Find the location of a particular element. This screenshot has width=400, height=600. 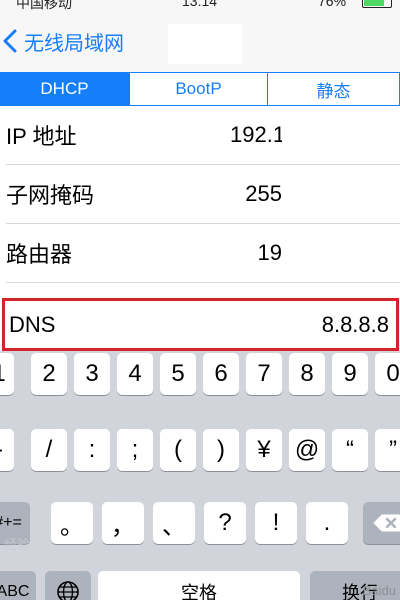

back-label: 无线局域网 is located at coordinates (74, 43).